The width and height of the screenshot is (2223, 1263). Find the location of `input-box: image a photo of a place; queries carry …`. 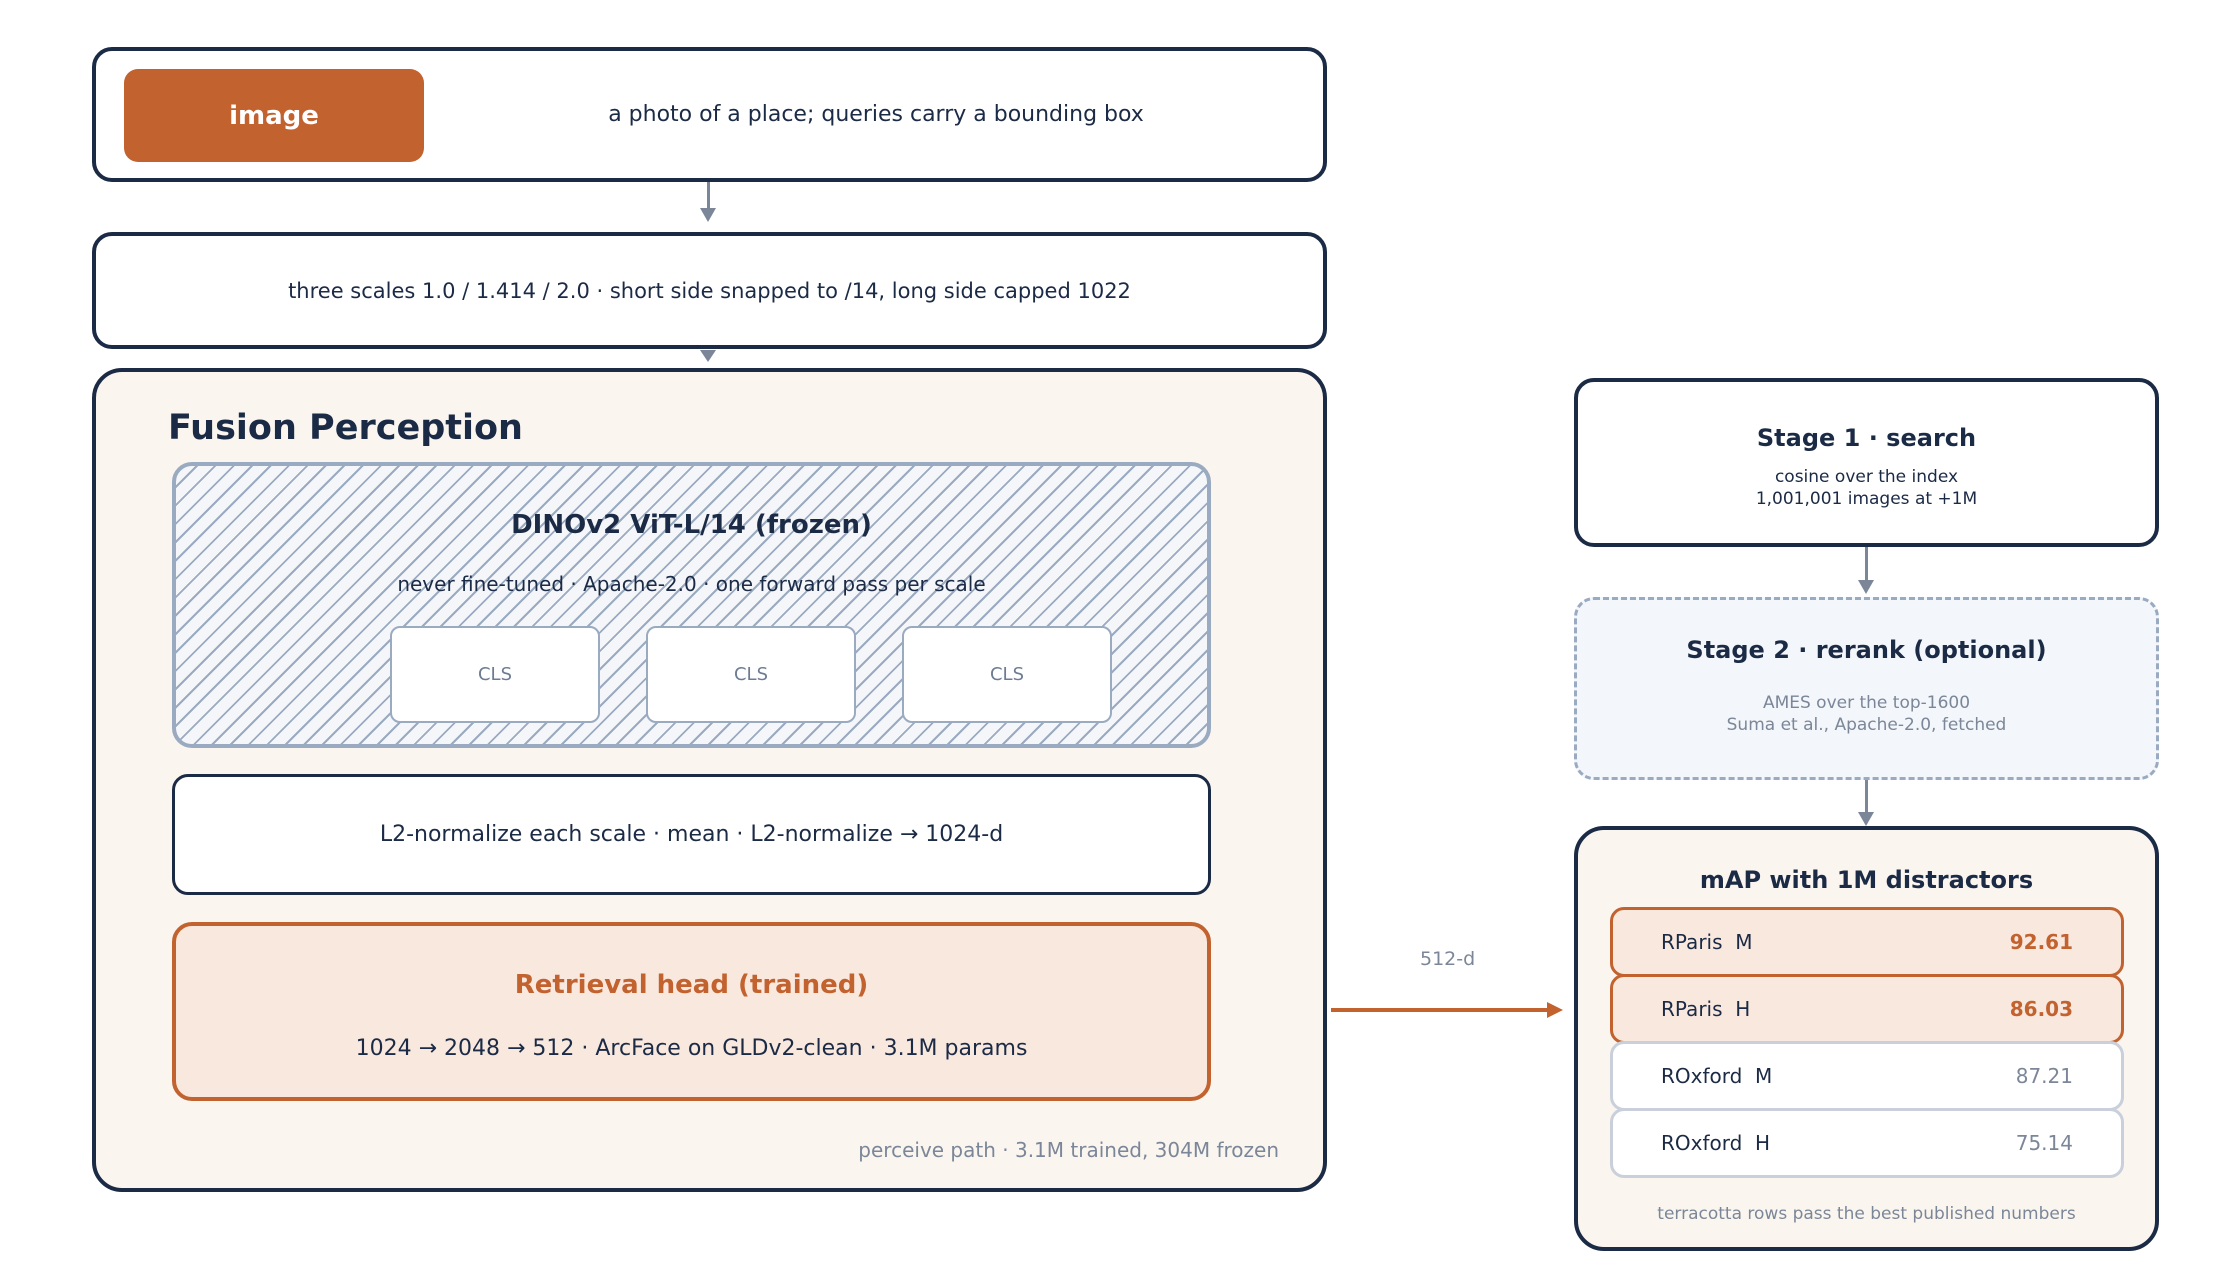

input-box: image a photo of a place; queries carry … is located at coordinates (709, 114).